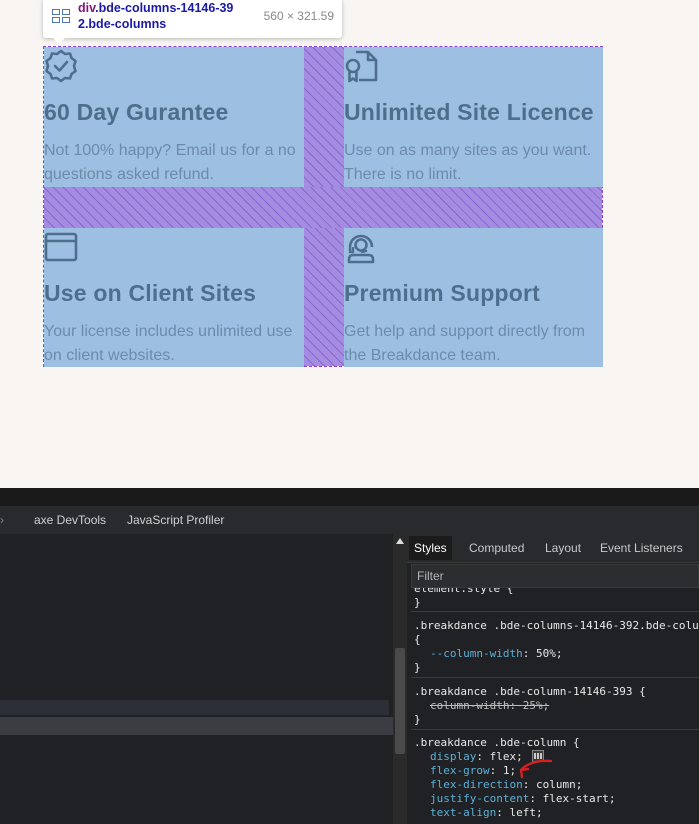  What do you see at coordinates (87, 8) in the screenshot?
I see `tooltip-tag: div` at bounding box center [87, 8].